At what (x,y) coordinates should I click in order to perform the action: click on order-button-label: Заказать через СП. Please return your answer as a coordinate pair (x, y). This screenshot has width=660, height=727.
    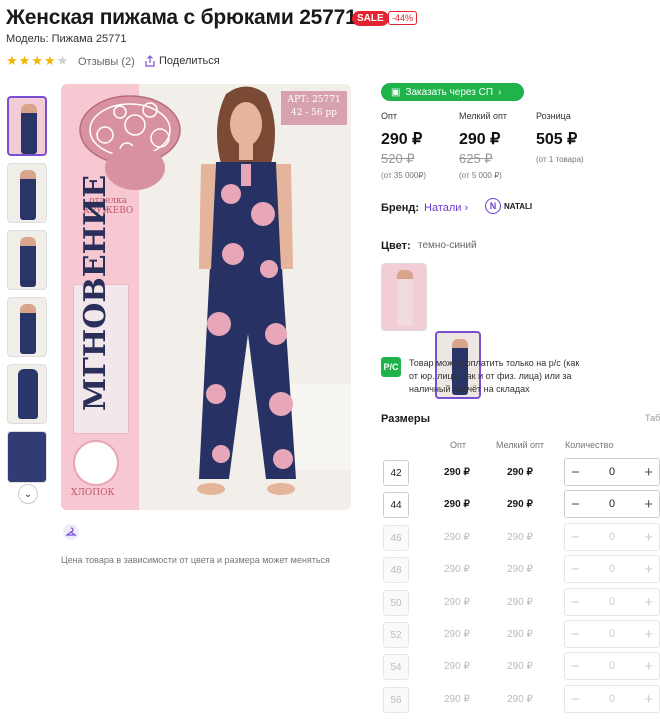
    Looking at the image, I should click on (449, 92).